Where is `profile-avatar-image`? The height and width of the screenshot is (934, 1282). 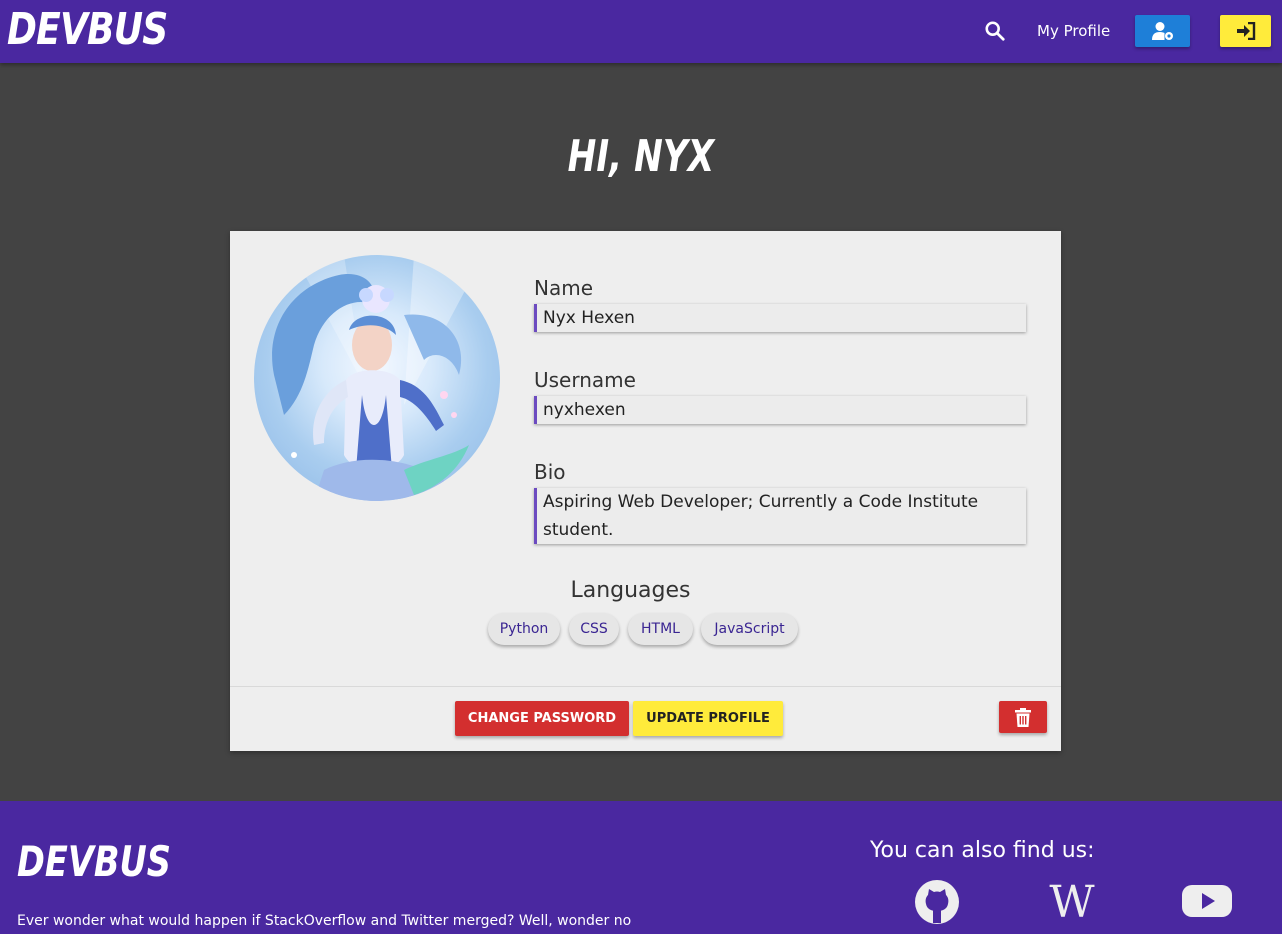 profile-avatar-image is located at coordinates (378, 378).